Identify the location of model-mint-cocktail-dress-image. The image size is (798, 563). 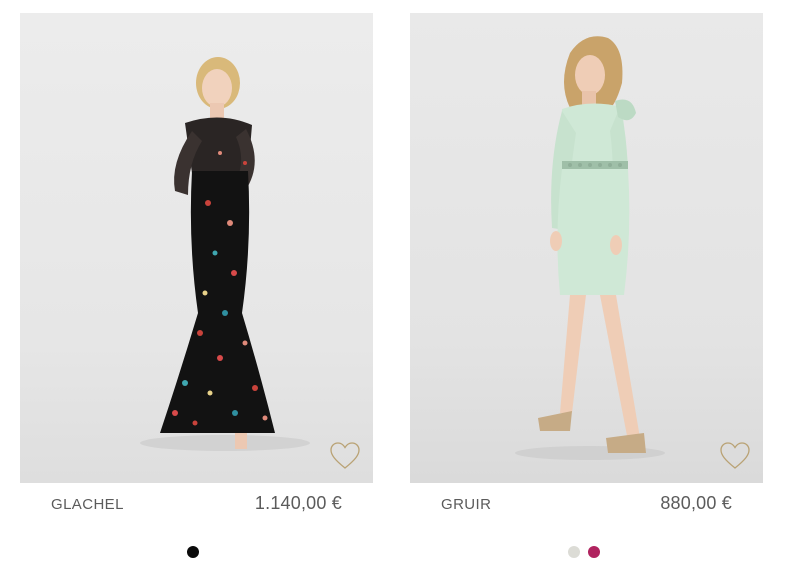
(590, 248).